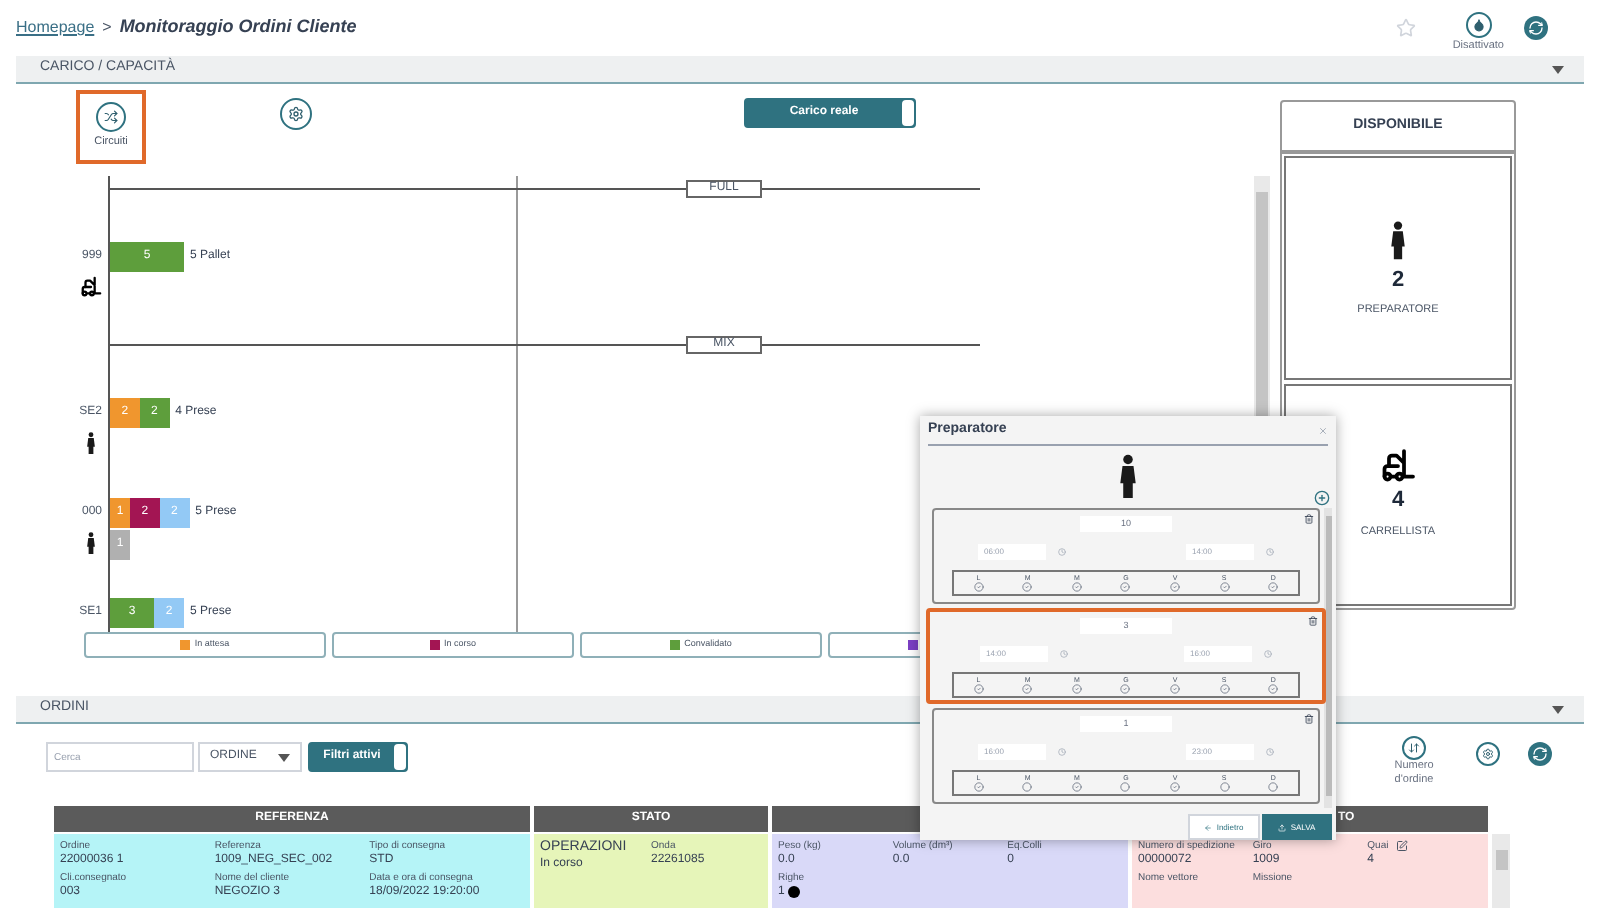 This screenshot has height=914, width=1600. Describe the element at coordinates (1282, 827) in the screenshot. I see `upload-icon` at that location.